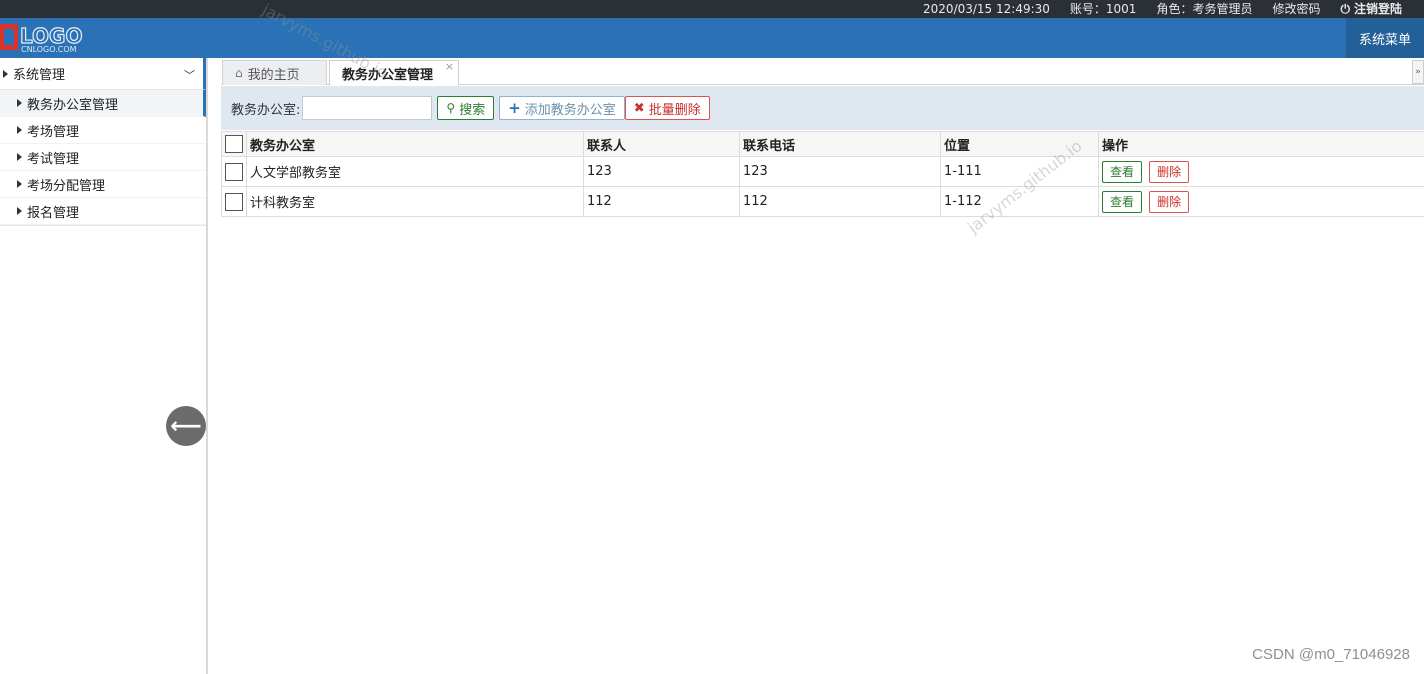 The height and width of the screenshot is (674, 1424). What do you see at coordinates (639, 108) in the screenshot?
I see `close-icon: ✖` at bounding box center [639, 108].